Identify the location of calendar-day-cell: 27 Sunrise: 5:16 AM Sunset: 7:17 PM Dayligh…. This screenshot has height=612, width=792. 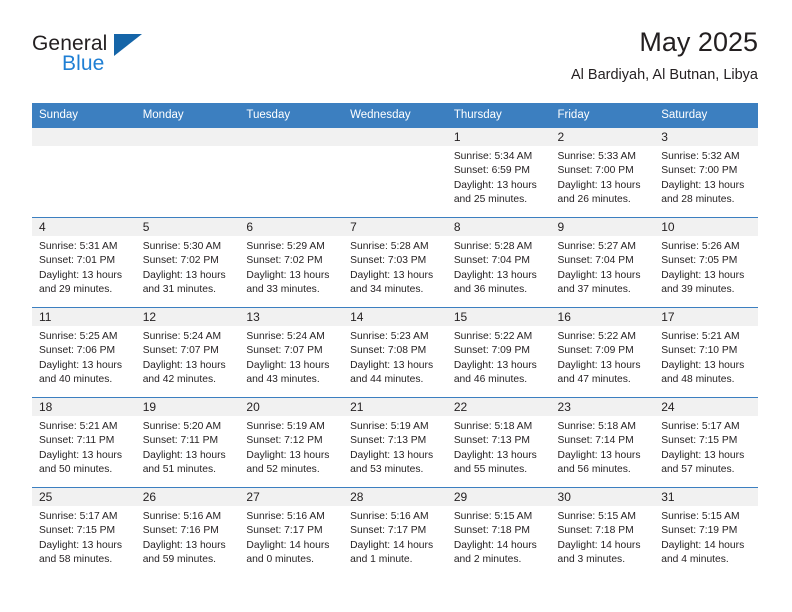
(291, 532).